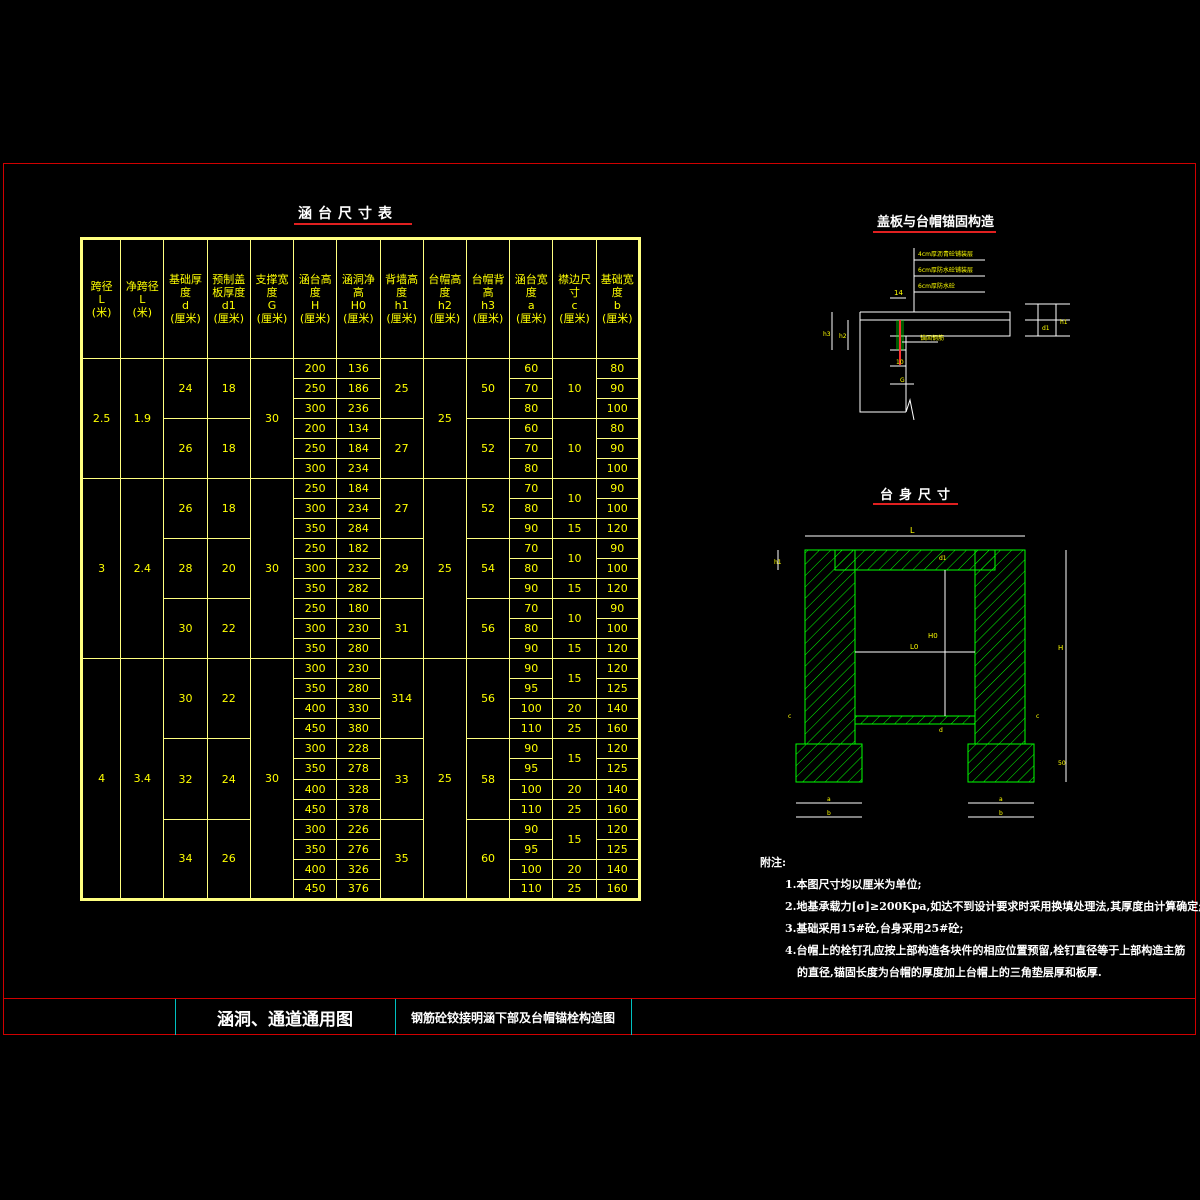  Describe the element at coordinates (358, 729) in the screenshot. I see `clear-height-cell: 380` at that location.